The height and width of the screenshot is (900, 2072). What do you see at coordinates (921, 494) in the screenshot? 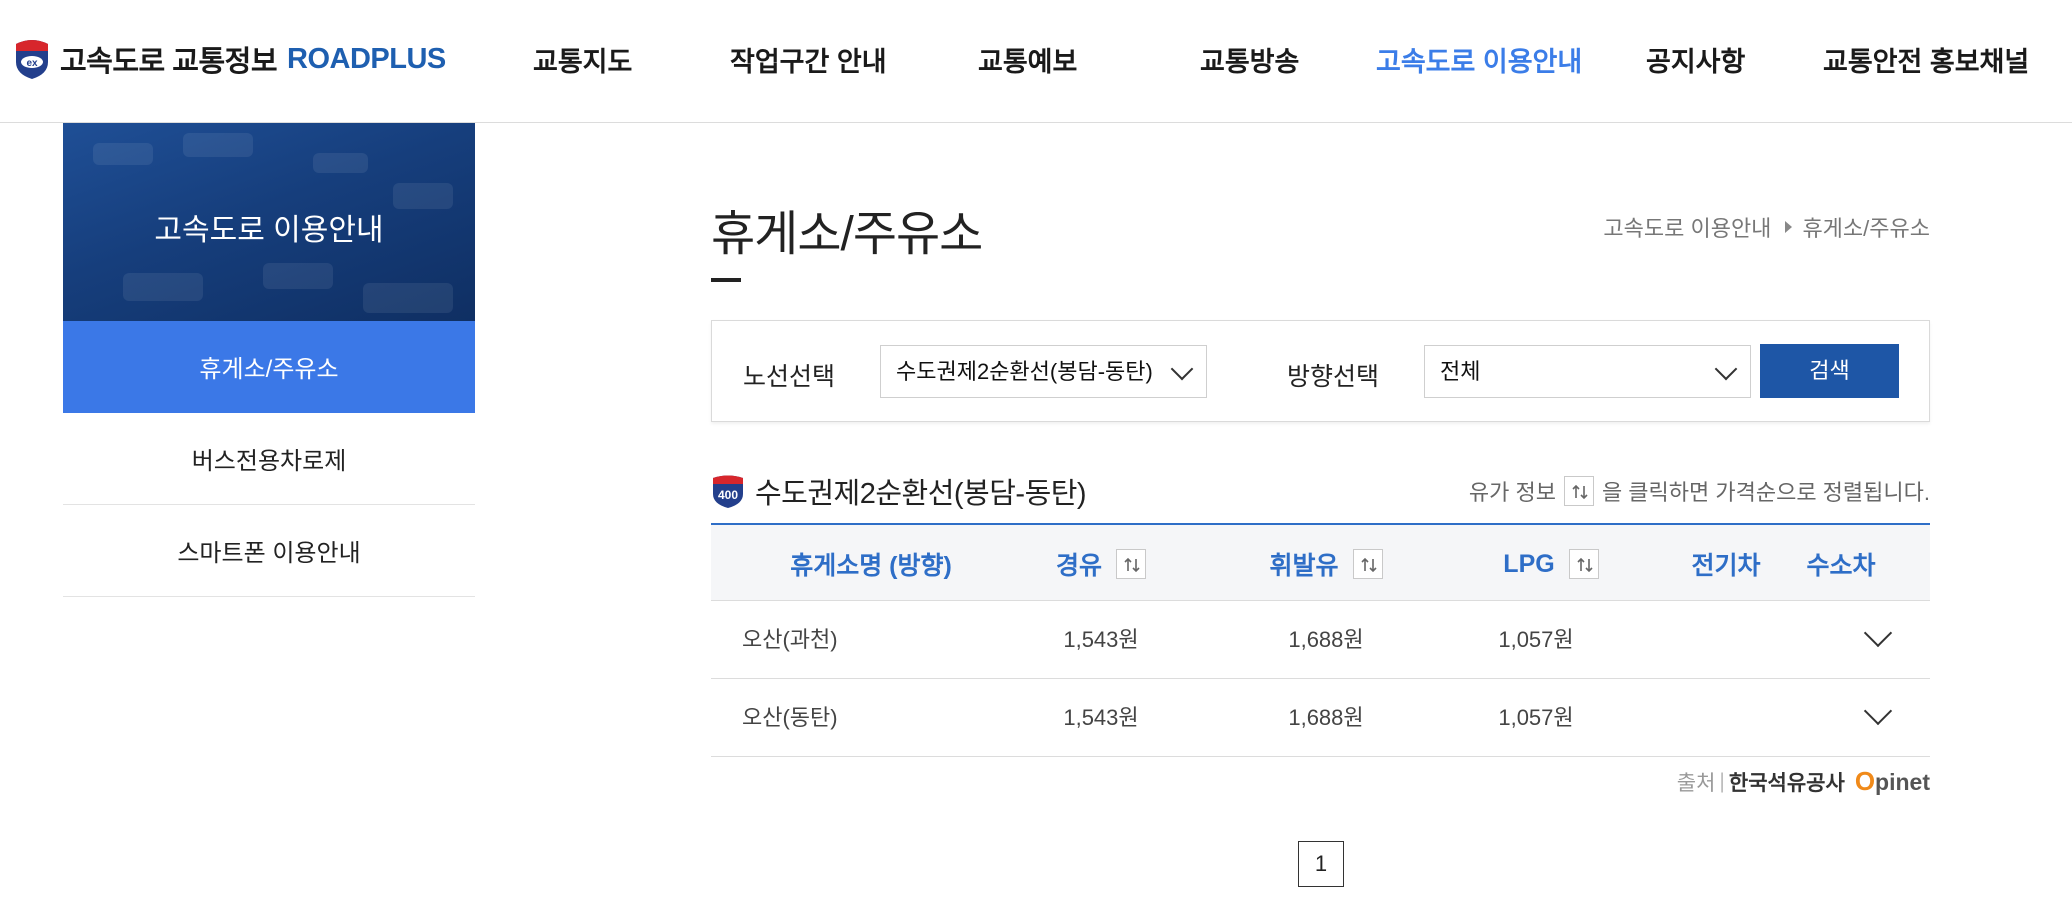
I see `route-name: 수도권제2순환선(봉담-동탄)` at bounding box center [921, 494].